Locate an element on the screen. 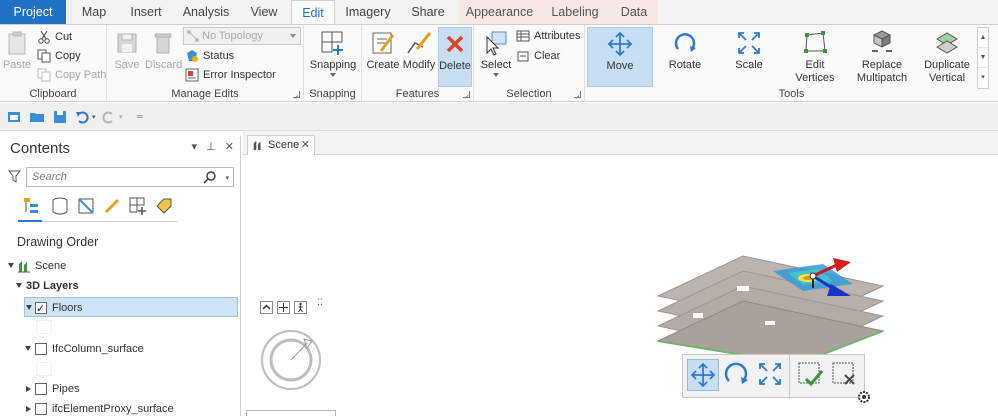 This screenshot has height=416, width=998. tree-item-floors: Floors is located at coordinates (131, 308).